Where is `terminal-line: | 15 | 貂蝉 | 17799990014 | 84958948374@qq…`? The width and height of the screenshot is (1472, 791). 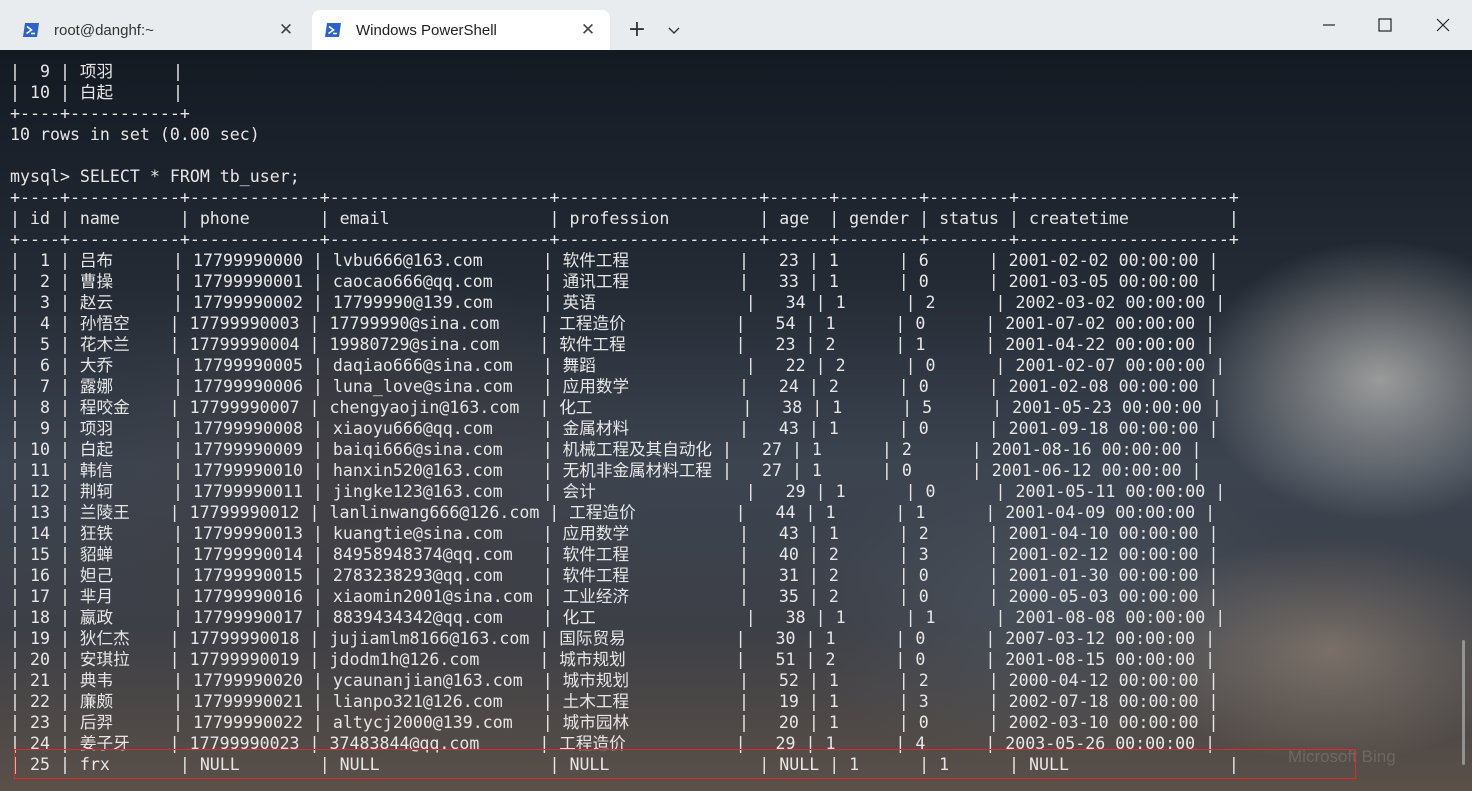 terminal-line: | 15 | 貂蝉 | 17799990014 | 84958948374@qq… is located at coordinates (614, 554).